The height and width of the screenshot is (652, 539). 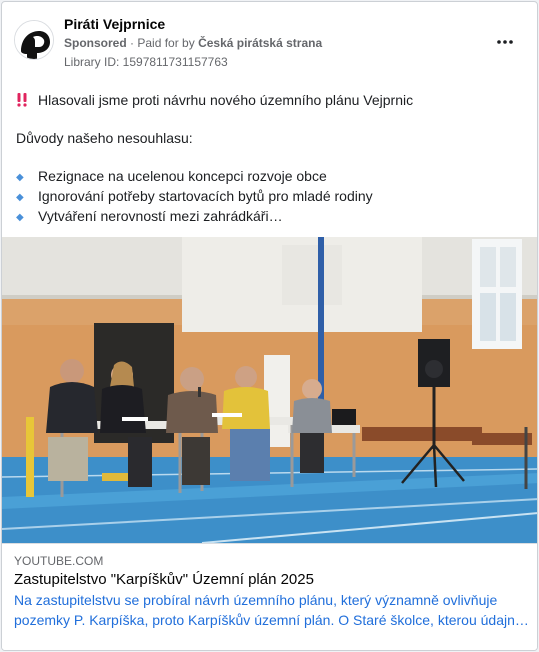 I want to click on page-avatar, so click(x=34, y=40).